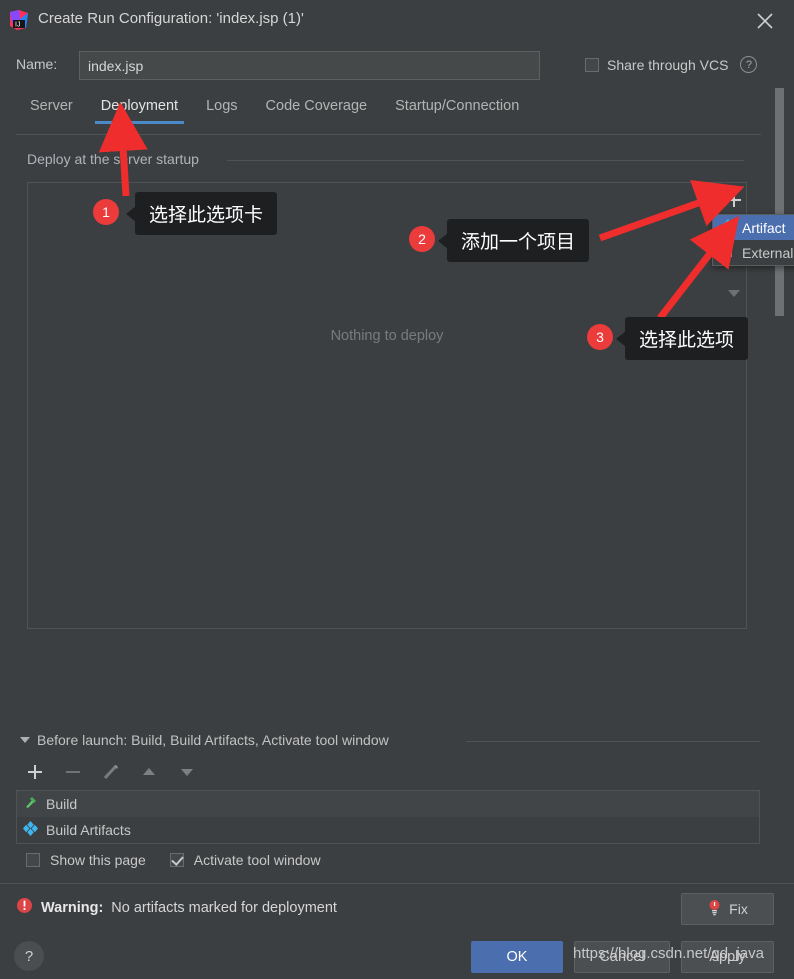  What do you see at coordinates (388, 134) in the screenshot?
I see `tab-separator` at bounding box center [388, 134].